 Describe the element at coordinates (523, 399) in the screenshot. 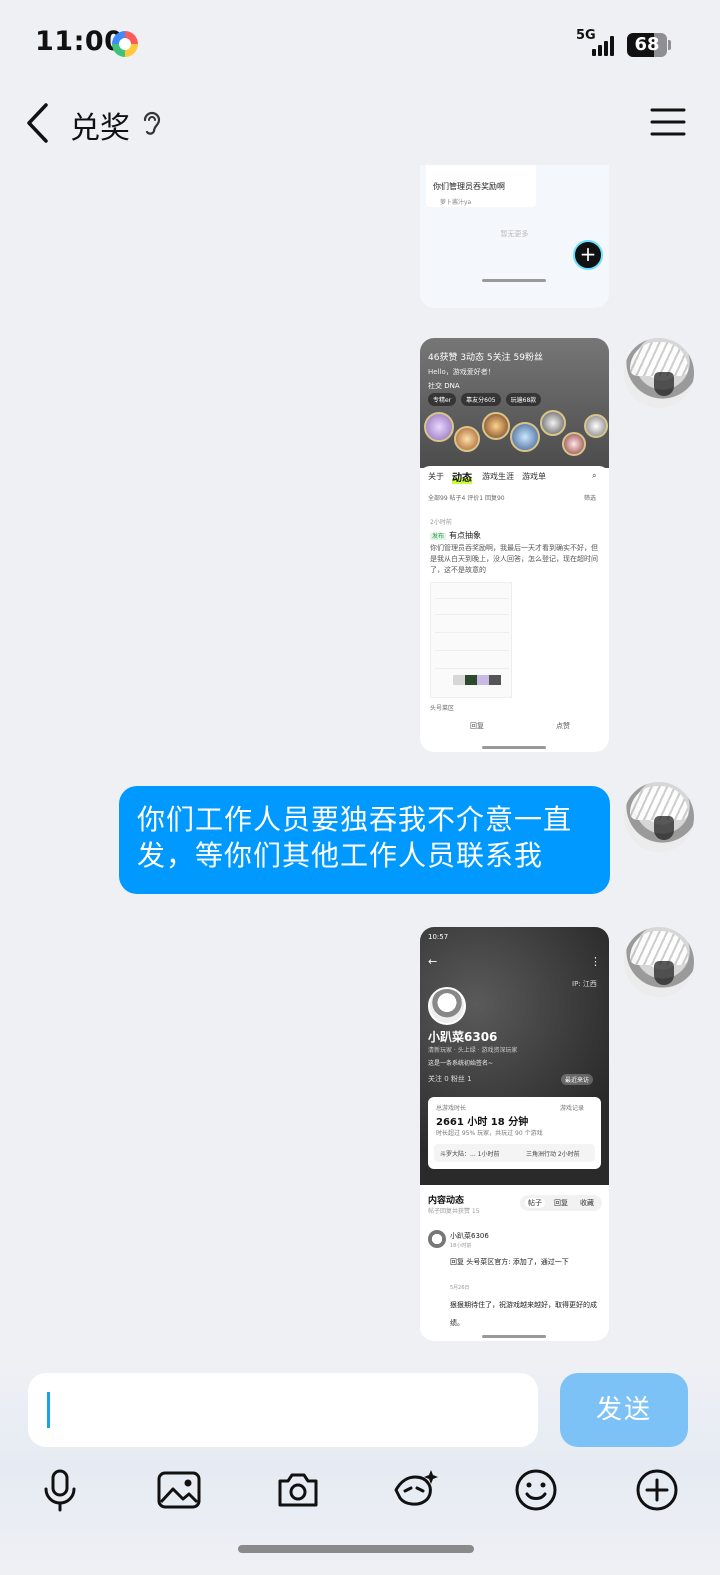

I see `stat-chip: 玩遍68款` at that location.